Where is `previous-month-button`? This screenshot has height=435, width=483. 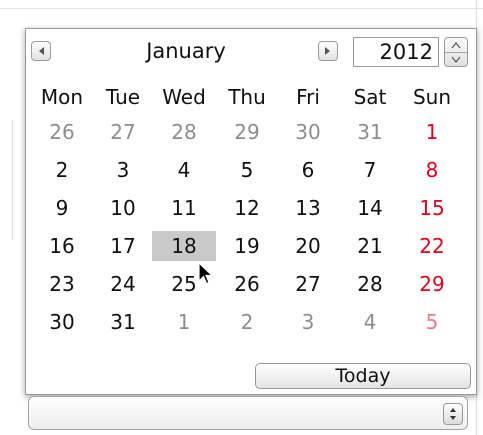 previous-month-button is located at coordinates (41, 51).